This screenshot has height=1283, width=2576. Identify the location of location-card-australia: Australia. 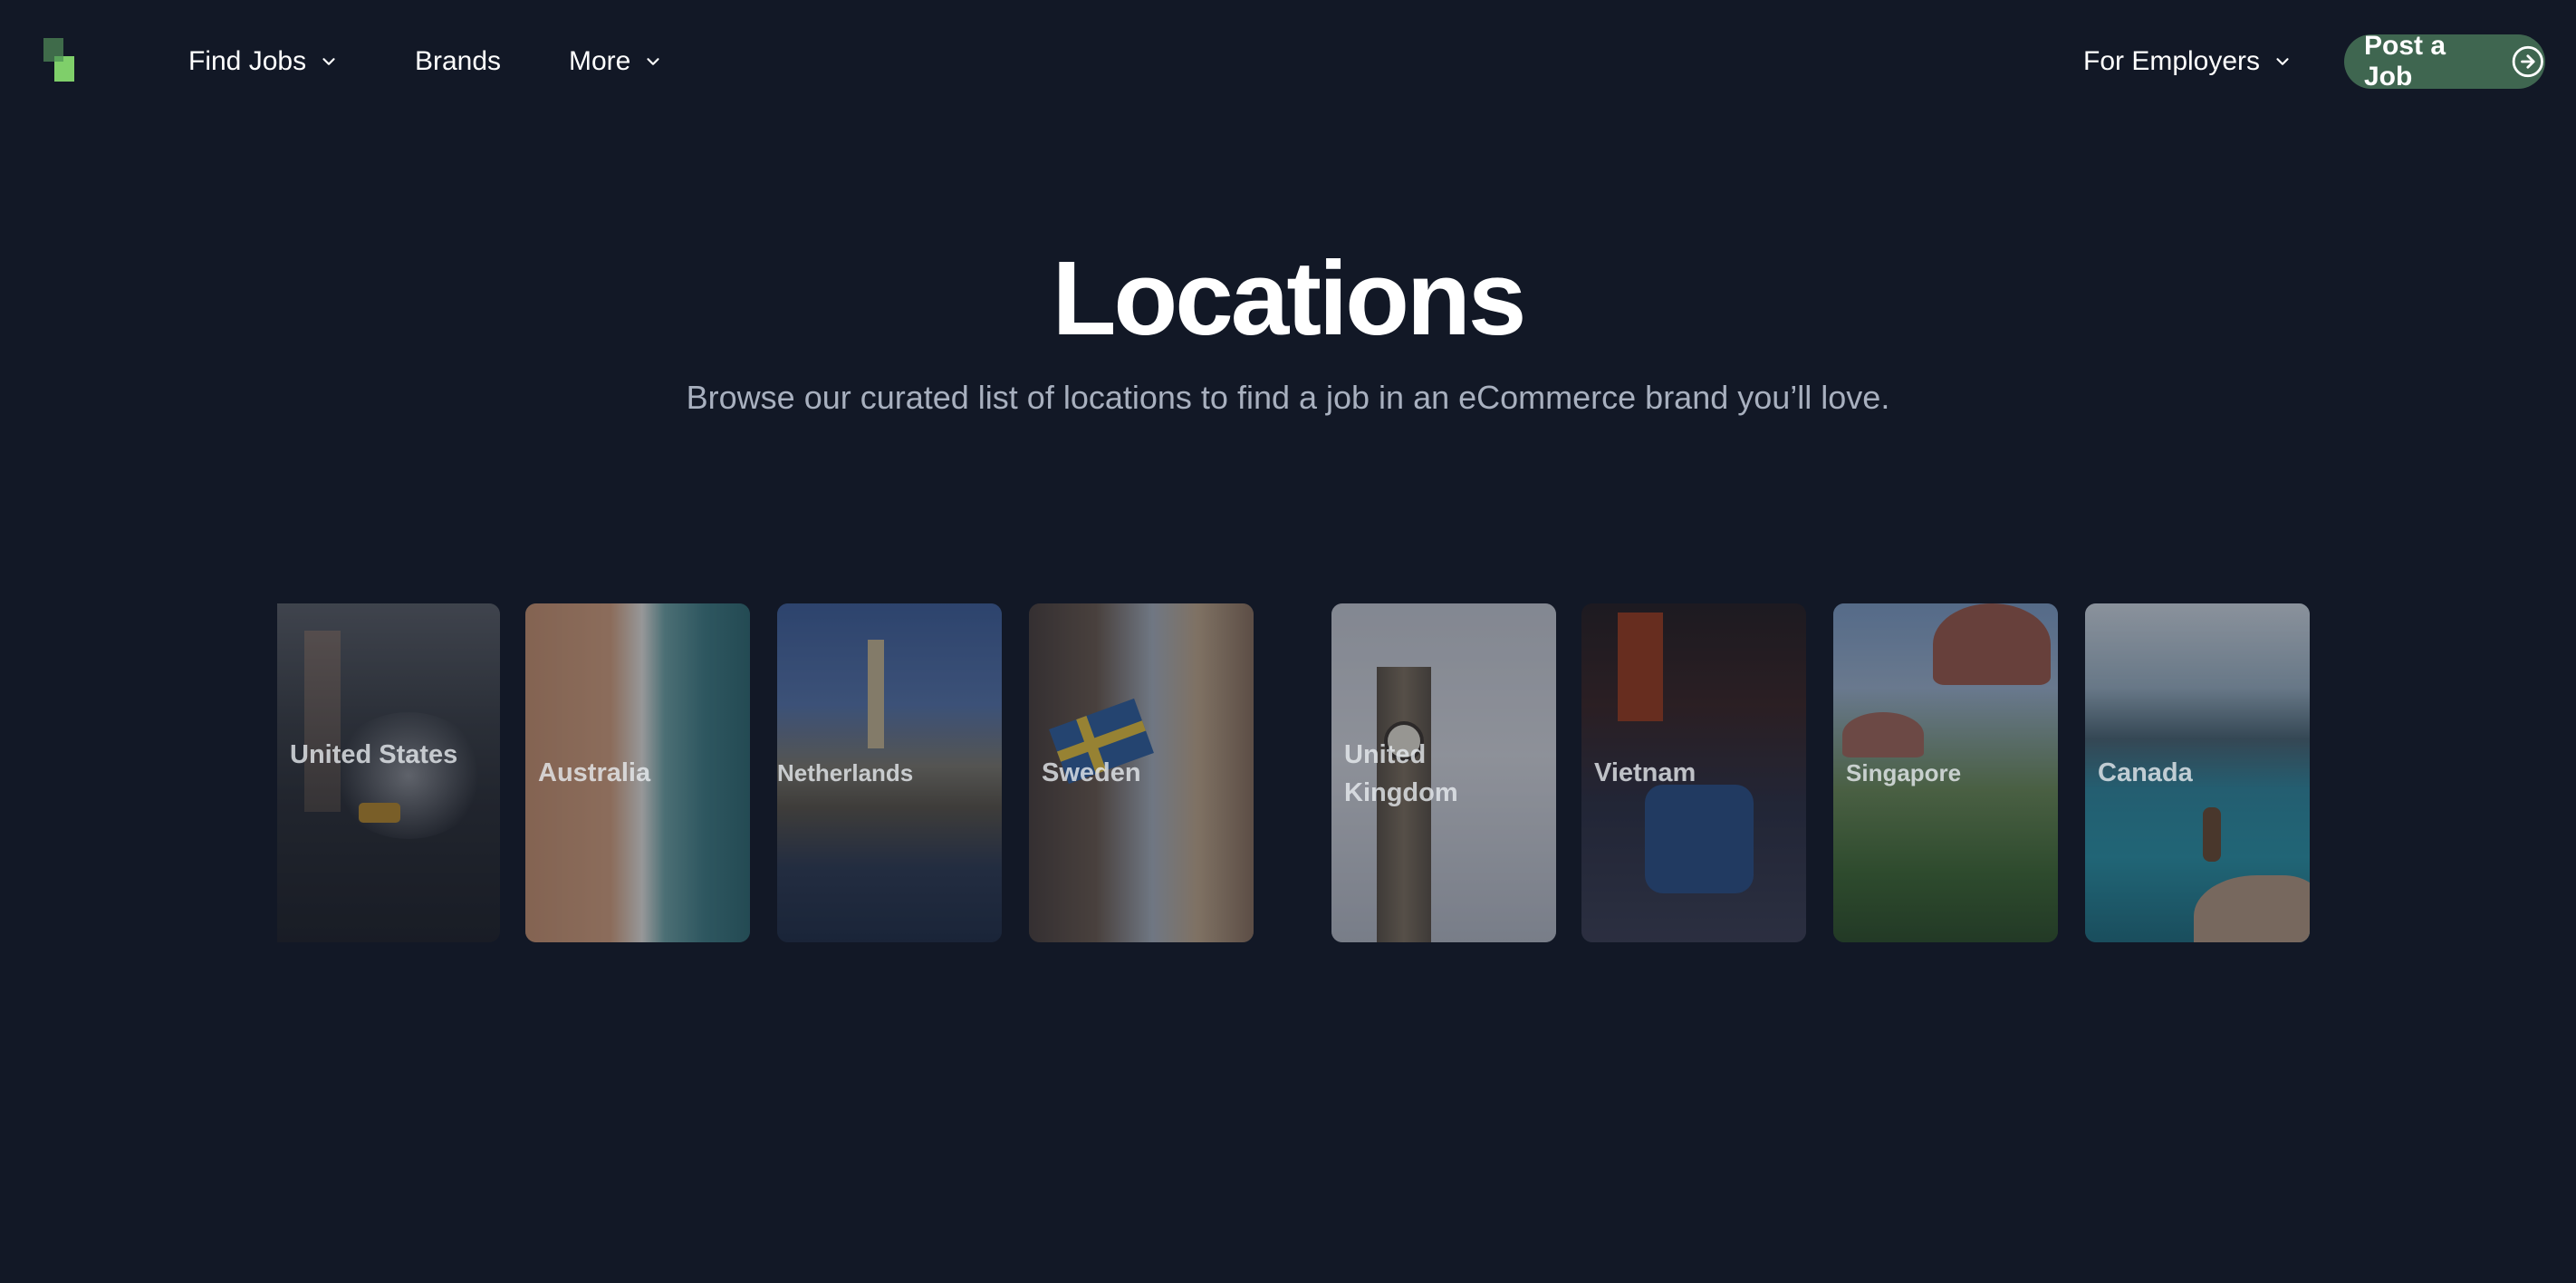
(637, 772).